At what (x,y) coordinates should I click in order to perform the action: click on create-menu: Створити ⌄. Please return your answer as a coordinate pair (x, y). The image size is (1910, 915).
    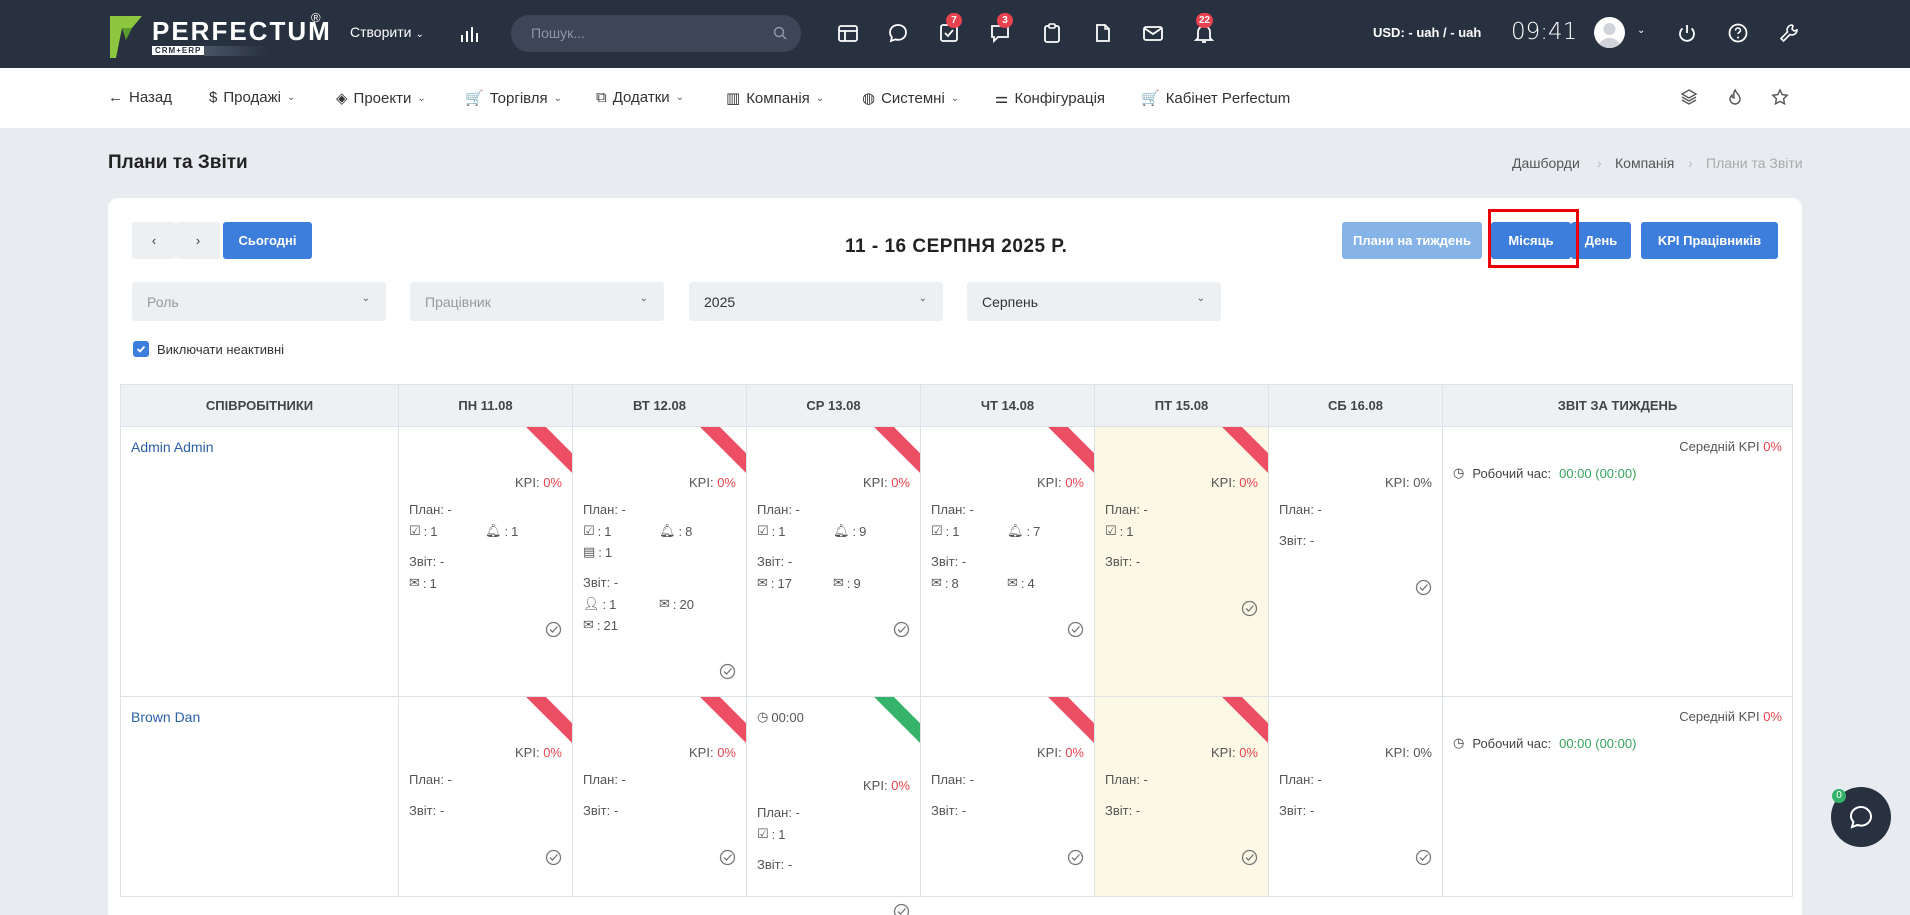
    Looking at the image, I should click on (387, 32).